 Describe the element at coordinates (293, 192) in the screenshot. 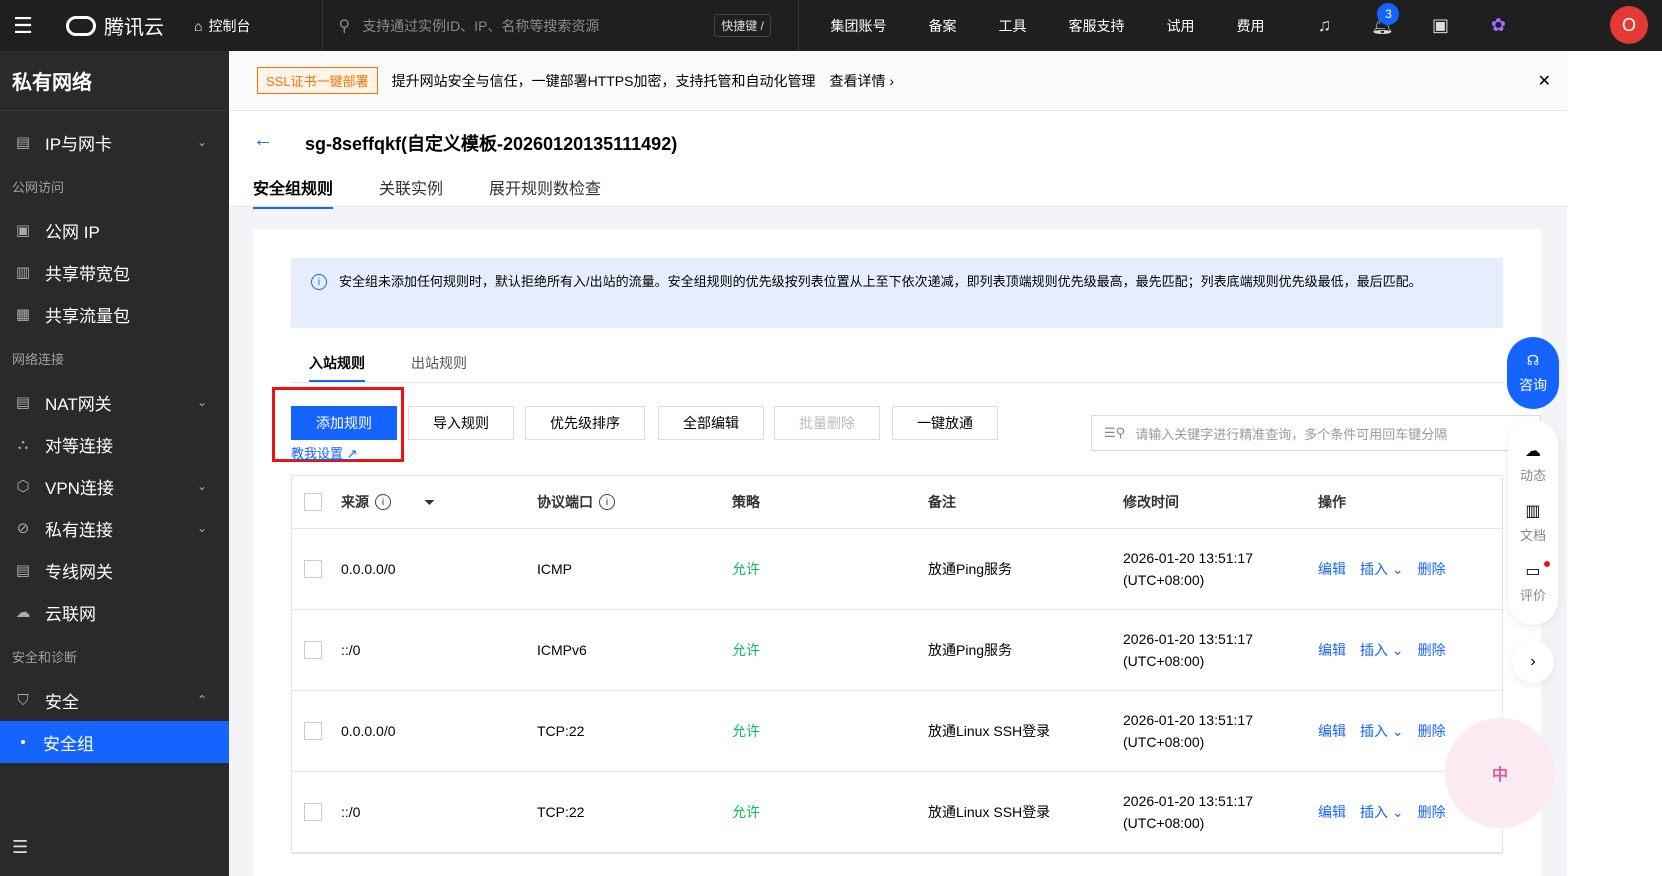

I see `tab-rules: 安全组规则` at that location.